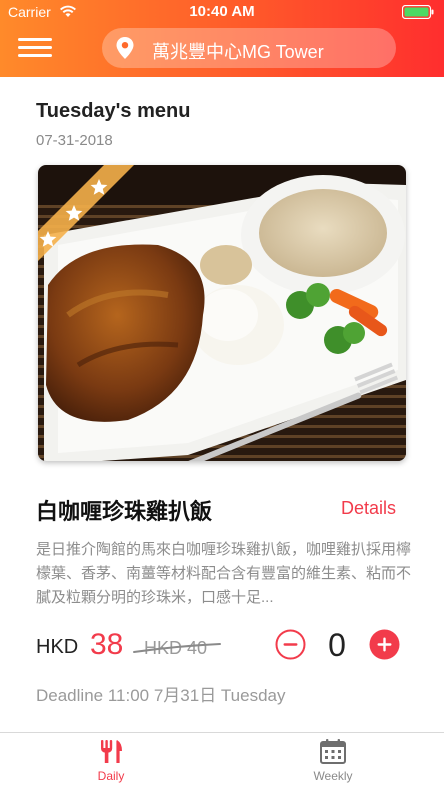 The width and height of the screenshot is (444, 790). Describe the element at coordinates (222, 761) in the screenshot. I see `bottom-tab-bar: Daily Weekly` at that location.